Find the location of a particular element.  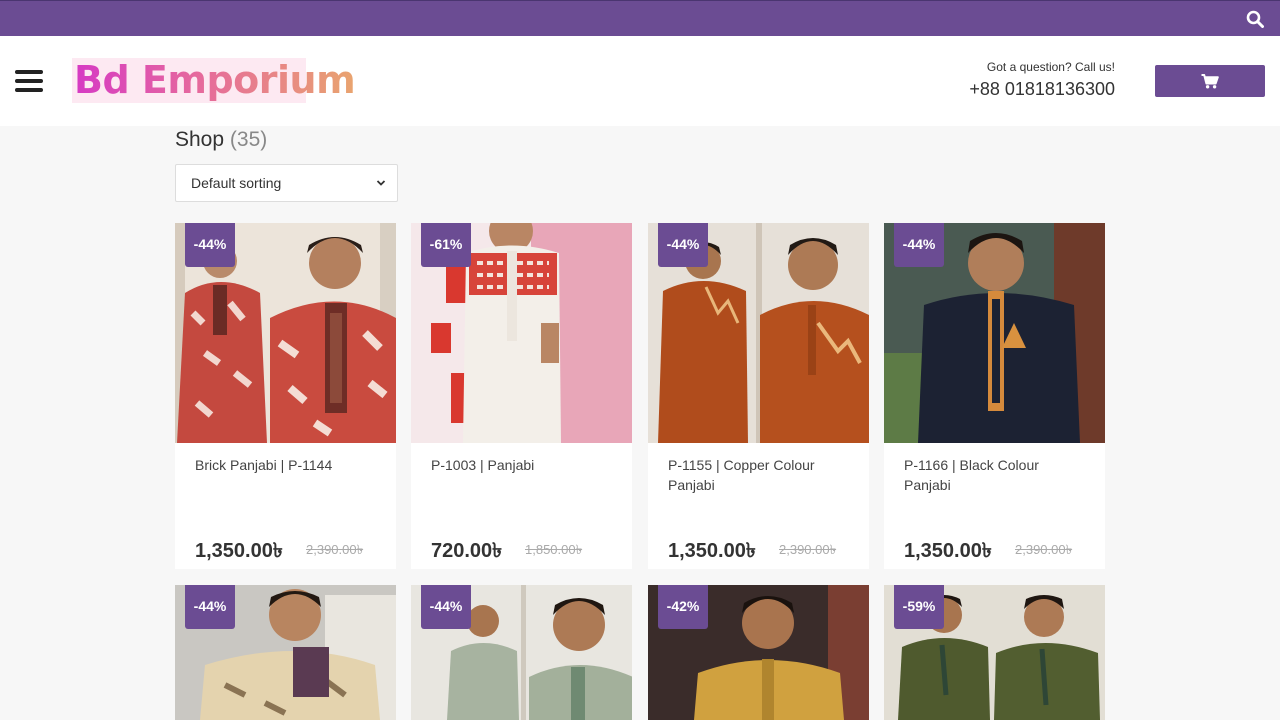

product-card: -61% P-1003 | Panjabi 720.00৳ 1,850.00৳ is located at coordinates (521, 396).